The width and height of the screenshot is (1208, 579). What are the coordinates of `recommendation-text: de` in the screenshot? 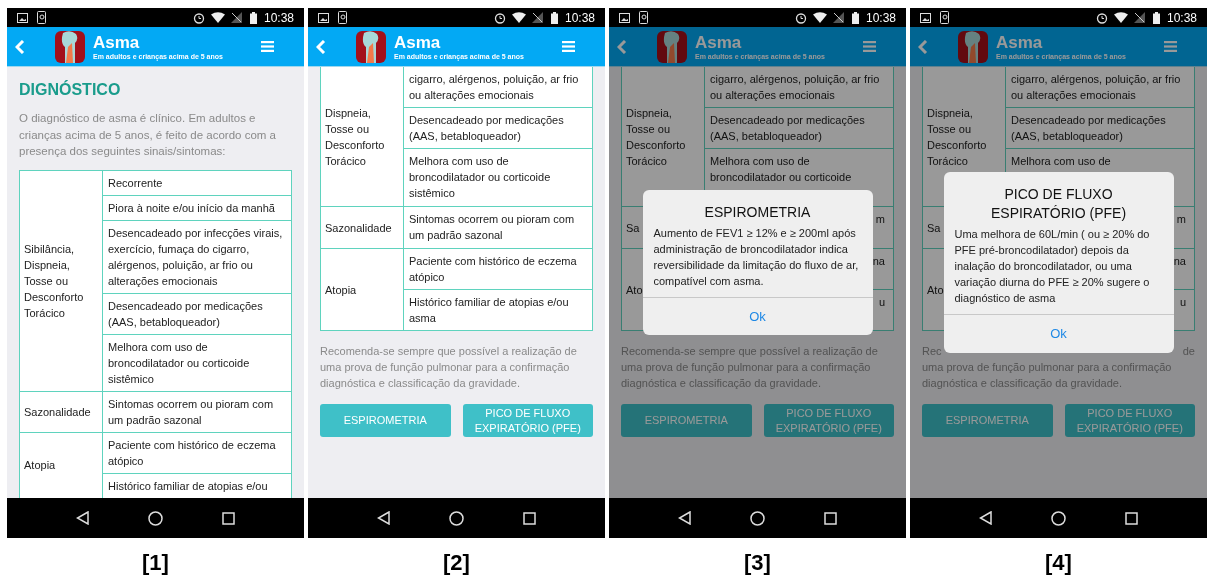 It's located at (1188, 351).